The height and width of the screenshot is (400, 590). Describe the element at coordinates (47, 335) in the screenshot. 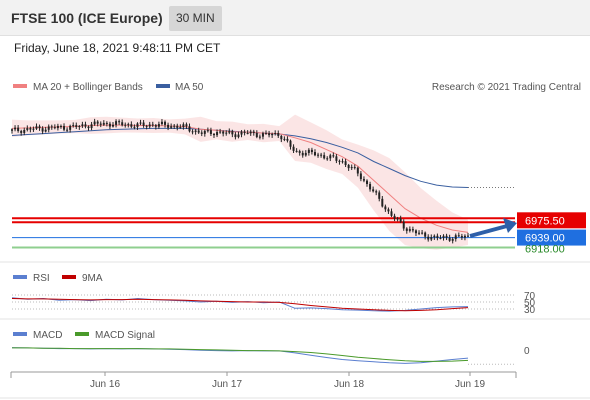

I see `macd-legend-label: MACD` at that location.